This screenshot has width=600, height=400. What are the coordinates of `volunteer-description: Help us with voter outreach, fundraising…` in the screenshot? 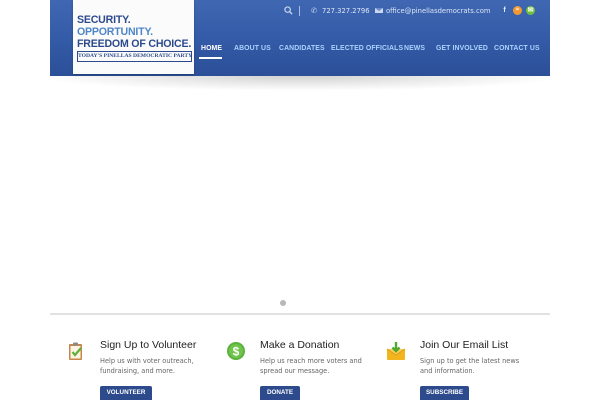 It's located at (147, 366).